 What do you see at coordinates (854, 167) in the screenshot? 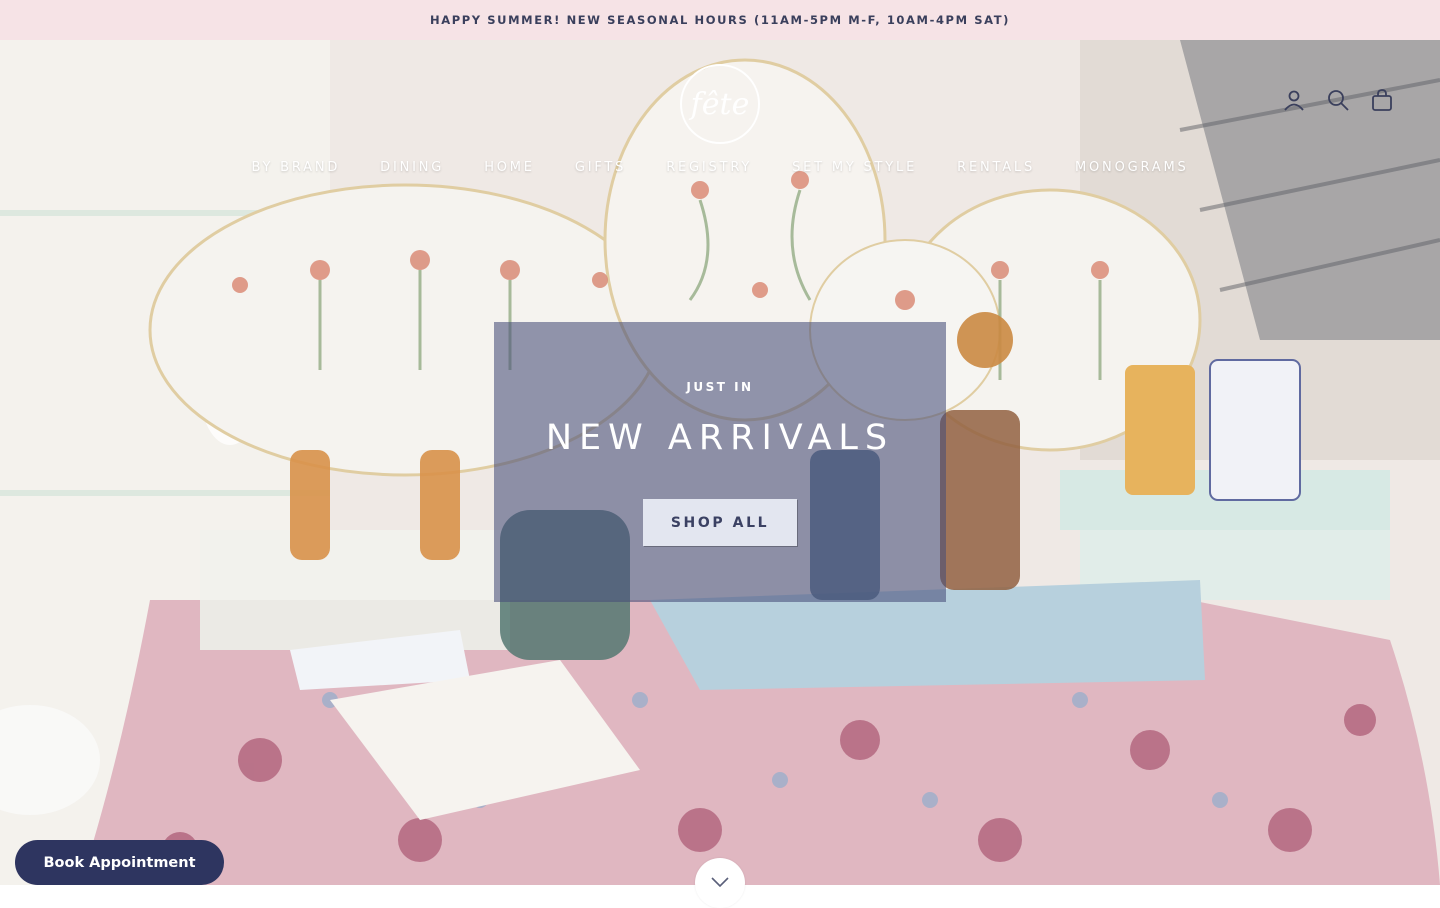
I see `nav-item-set-my-style: SET MY STYLE` at bounding box center [854, 167].